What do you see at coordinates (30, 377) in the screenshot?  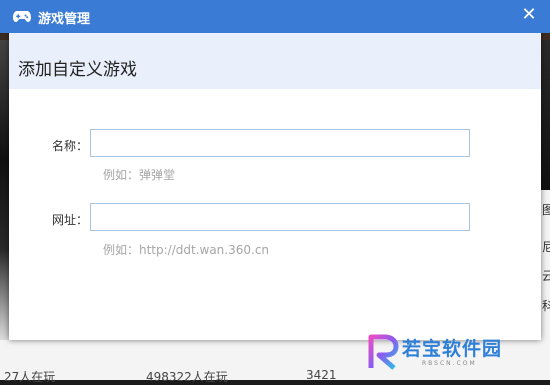 I see `background-player-count: 27人在玩` at bounding box center [30, 377].